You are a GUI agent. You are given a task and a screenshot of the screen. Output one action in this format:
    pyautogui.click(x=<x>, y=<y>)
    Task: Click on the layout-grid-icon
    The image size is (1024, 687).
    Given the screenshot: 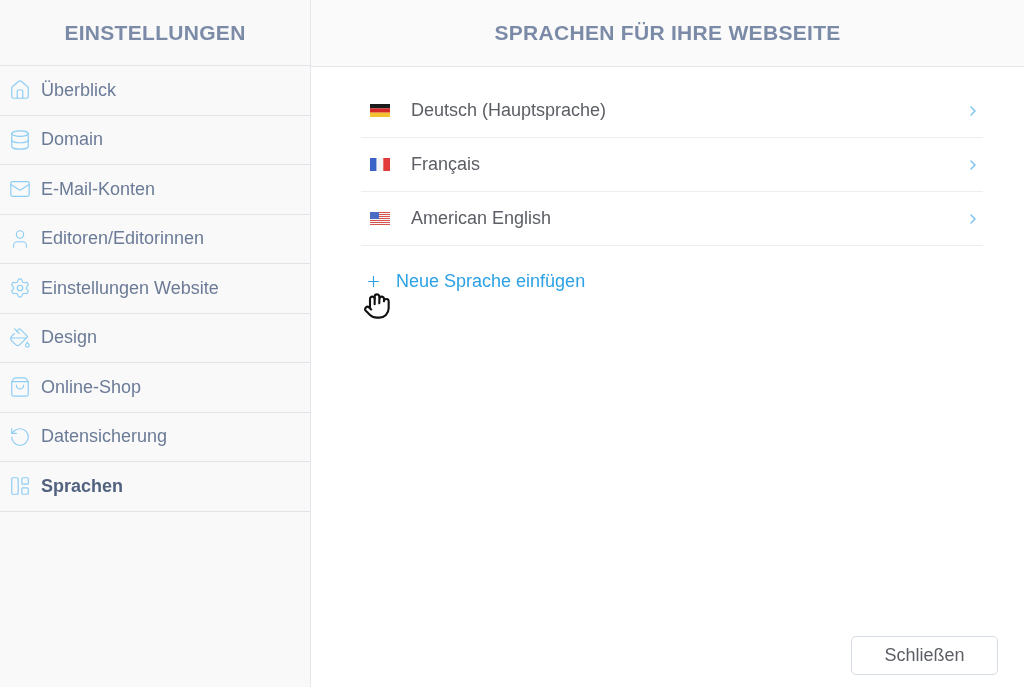 What is the action you would take?
    pyautogui.click(x=20, y=486)
    